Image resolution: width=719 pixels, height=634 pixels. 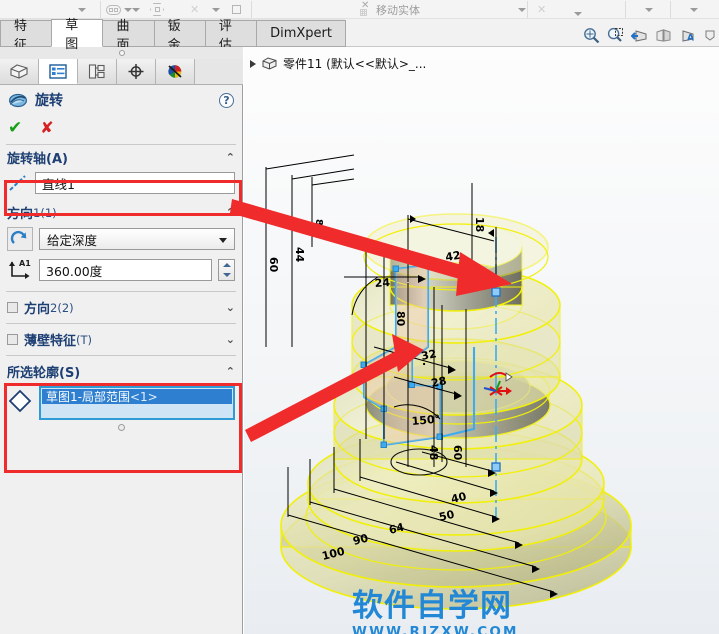 I want to click on panel-pin-icon, so click(x=121, y=53).